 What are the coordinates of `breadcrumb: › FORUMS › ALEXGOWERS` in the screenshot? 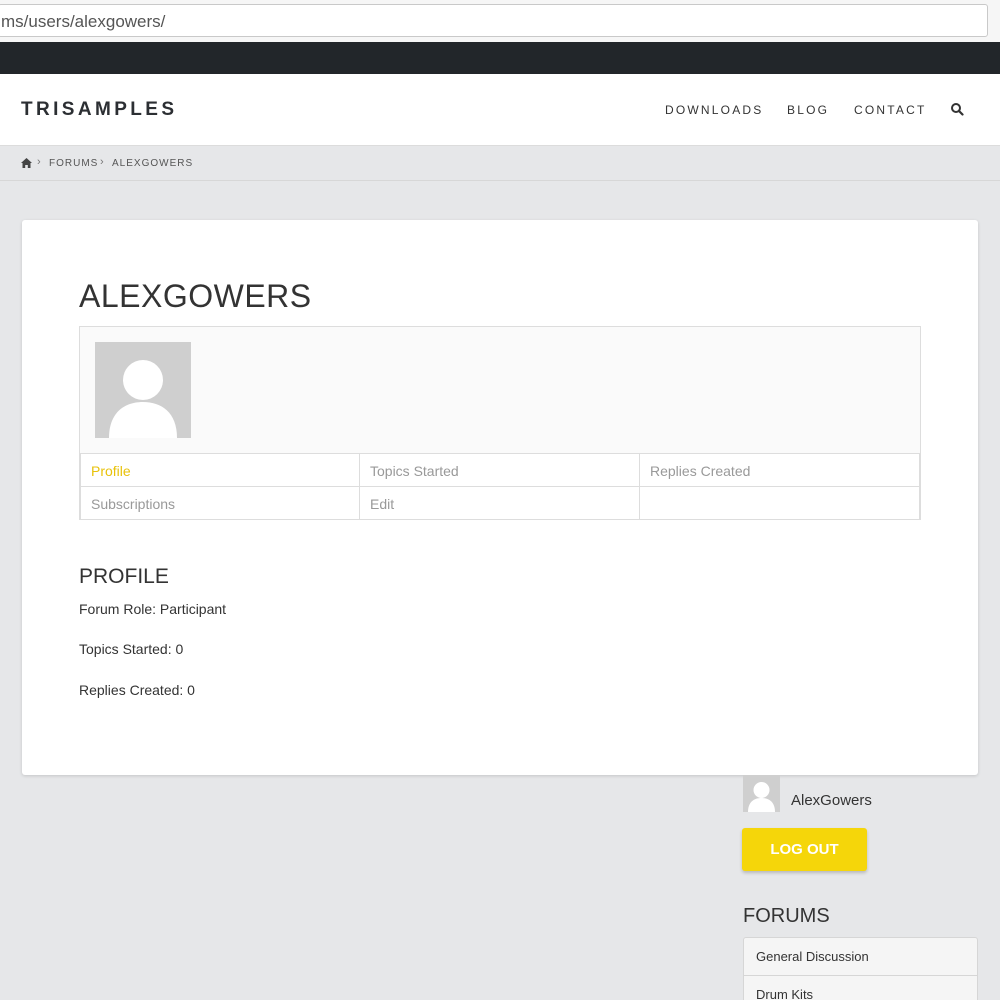 It's located at (500, 163).